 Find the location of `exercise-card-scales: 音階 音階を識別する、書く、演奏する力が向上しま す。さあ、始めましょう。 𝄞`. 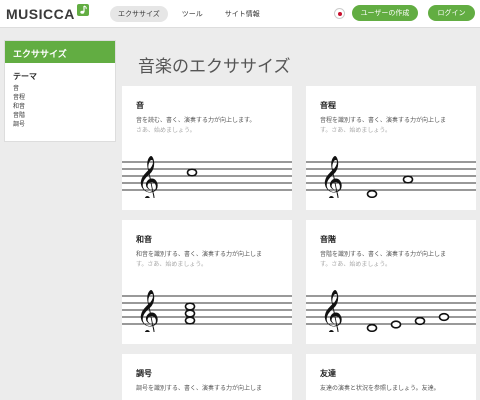

exercise-card-scales: 音階 音階を識別する、書く、演奏する力が向上しま す。さあ、始めましょう。 𝄞 is located at coordinates (391, 282).